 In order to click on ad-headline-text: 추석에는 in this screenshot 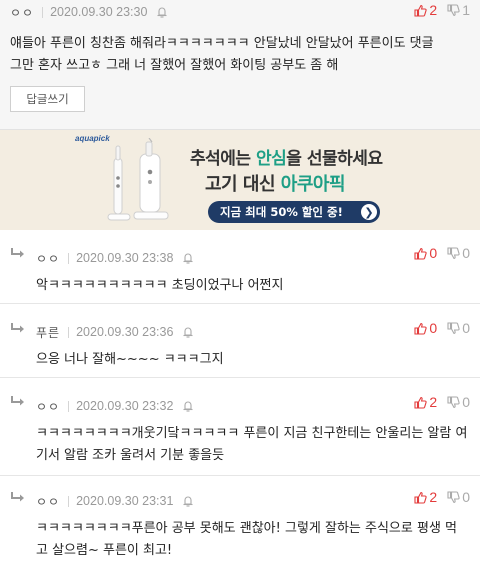, I will do `click(223, 159)`.